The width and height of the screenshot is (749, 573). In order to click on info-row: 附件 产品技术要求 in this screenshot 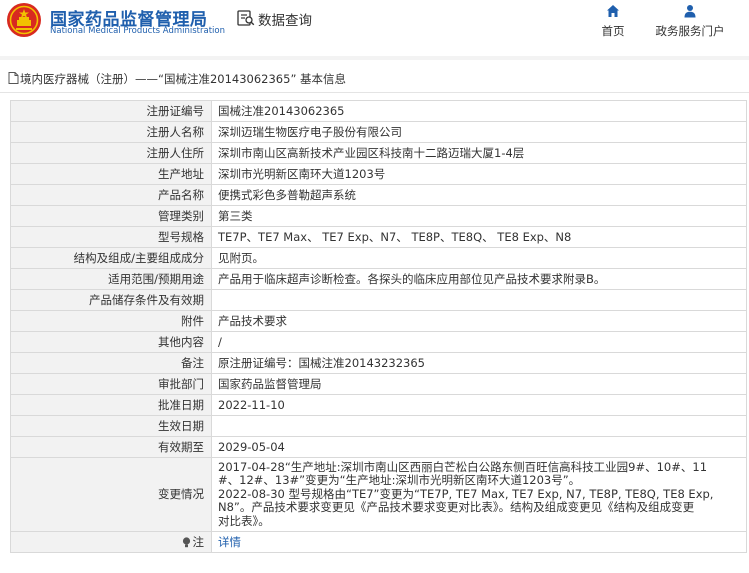, I will do `click(378, 321)`.